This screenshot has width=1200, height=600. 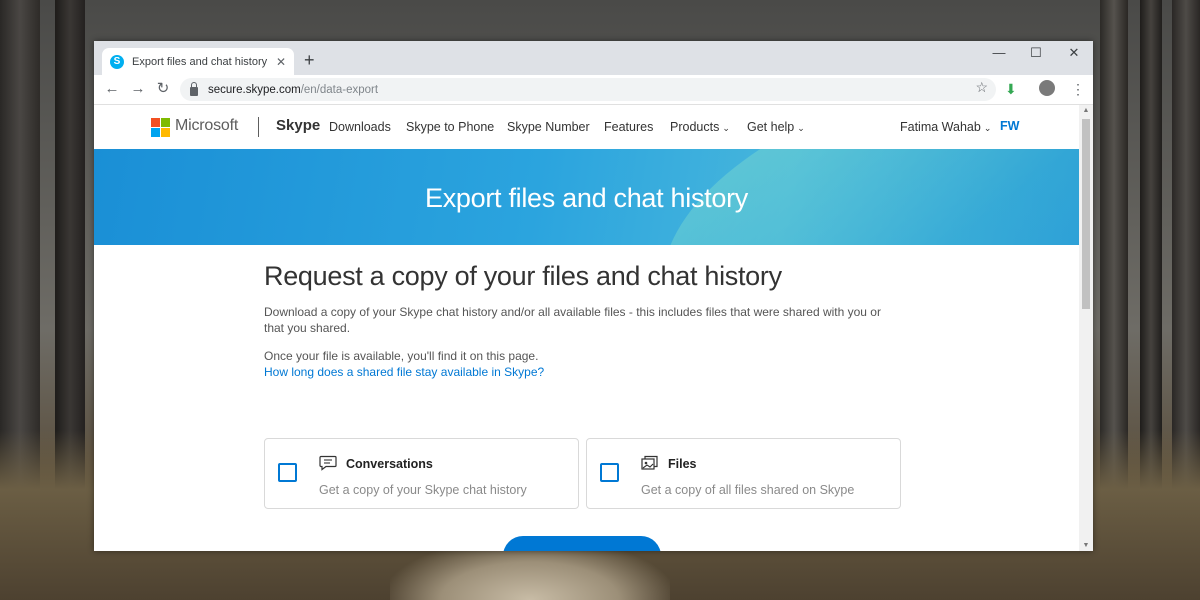 I want to click on submit-request-button: Submit request, so click(x=582, y=543).